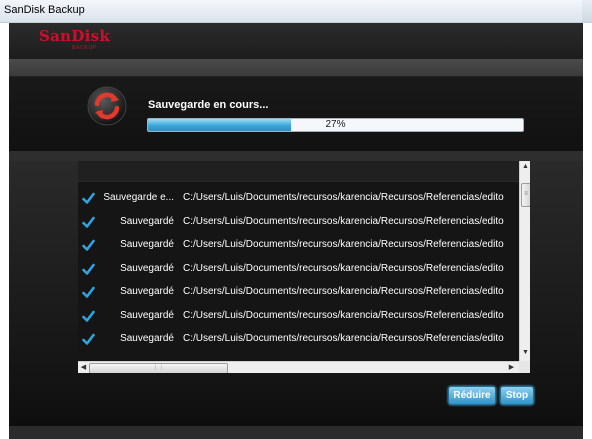 The image size is (592, 439). Describe the element at coordinates (524, 367) in the screenshot. I see `scroll-corner` at that location.